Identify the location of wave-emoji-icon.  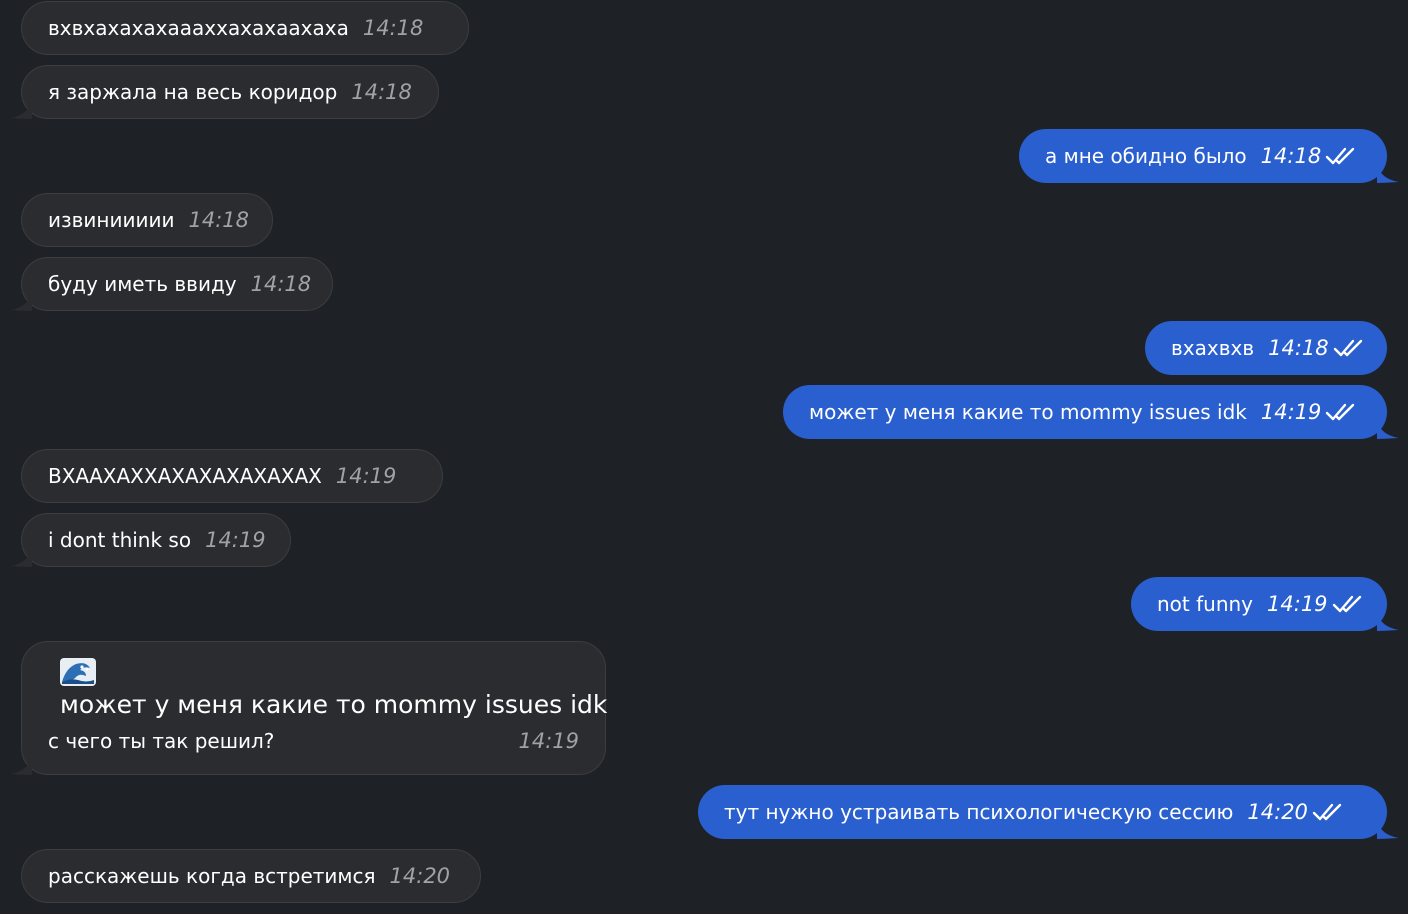
(78, 672).